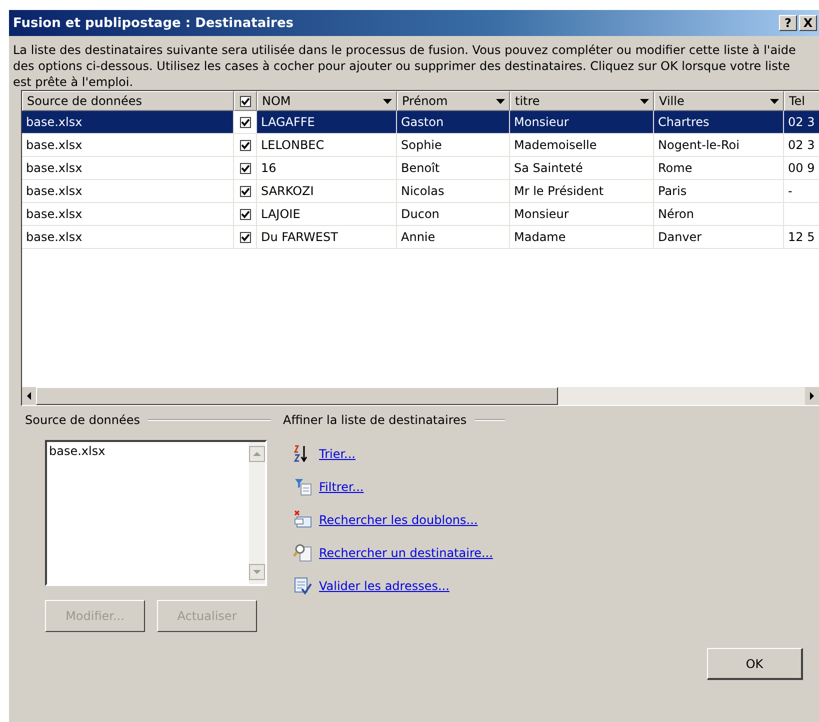  Describe the element at coordinates (287, 191) in the screenshot. I see `table-cell: SARKOZI` at that location.